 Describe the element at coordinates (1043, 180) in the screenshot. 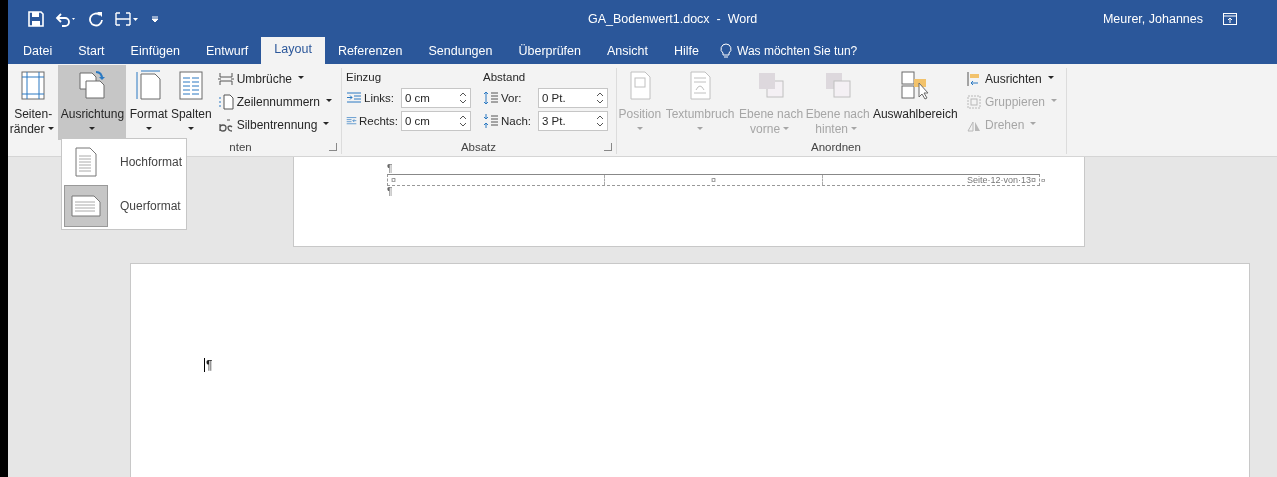

I see `row-end-mark: ¤` at that location.